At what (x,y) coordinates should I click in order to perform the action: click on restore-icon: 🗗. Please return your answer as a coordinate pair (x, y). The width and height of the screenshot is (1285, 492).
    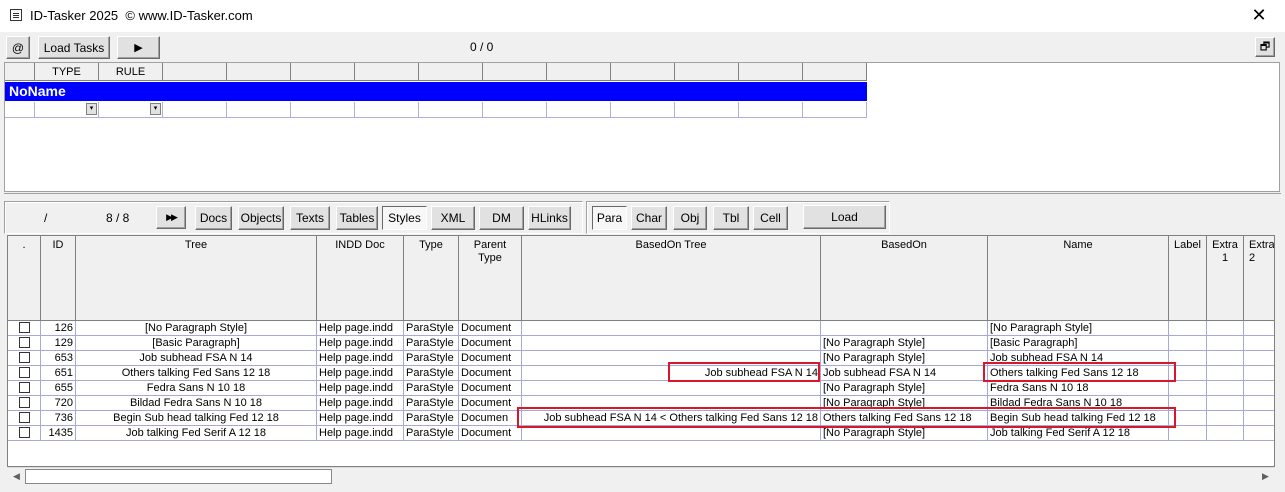
    Looking at the image, I should click on (1265, 47).